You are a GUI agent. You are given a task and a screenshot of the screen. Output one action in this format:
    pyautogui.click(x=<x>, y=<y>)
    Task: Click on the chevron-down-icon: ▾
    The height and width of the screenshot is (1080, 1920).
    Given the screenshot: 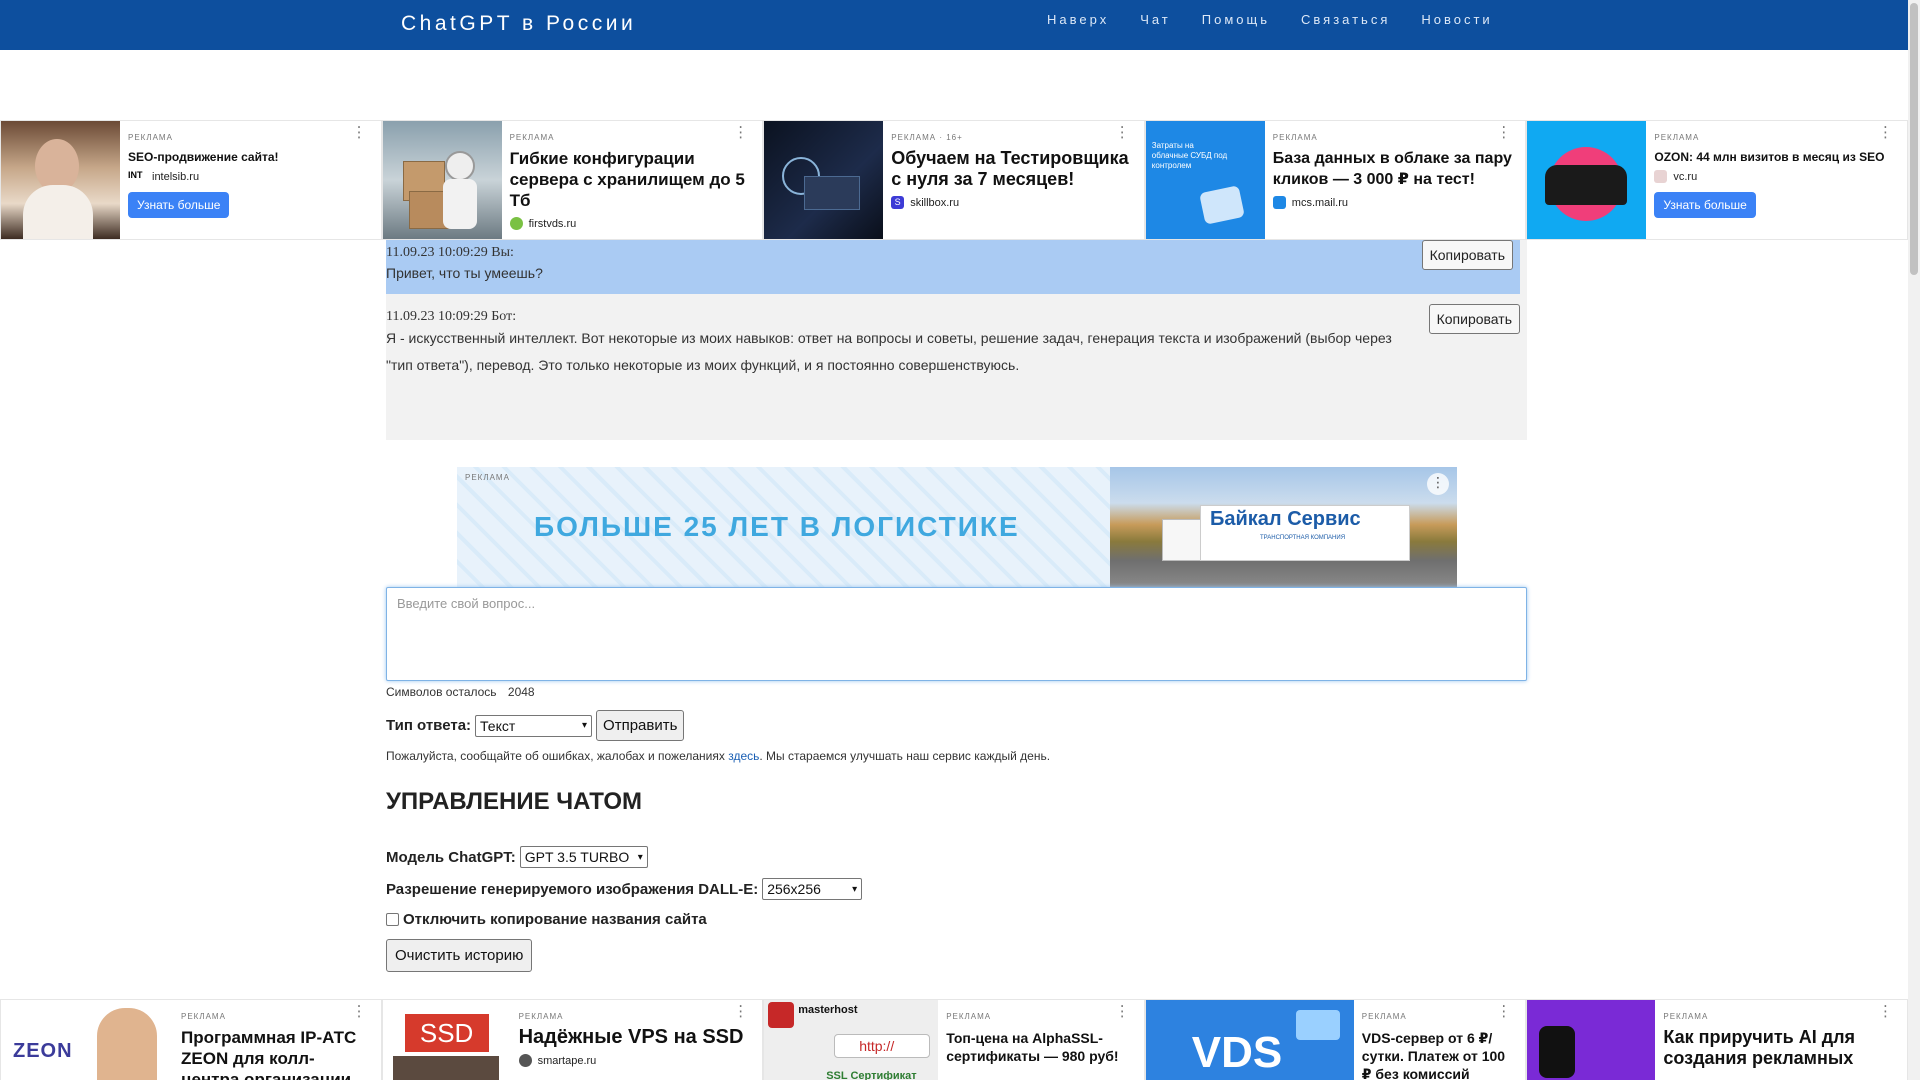 What is the action you would take?
    pyautogui.click(x=855, y=889)
    